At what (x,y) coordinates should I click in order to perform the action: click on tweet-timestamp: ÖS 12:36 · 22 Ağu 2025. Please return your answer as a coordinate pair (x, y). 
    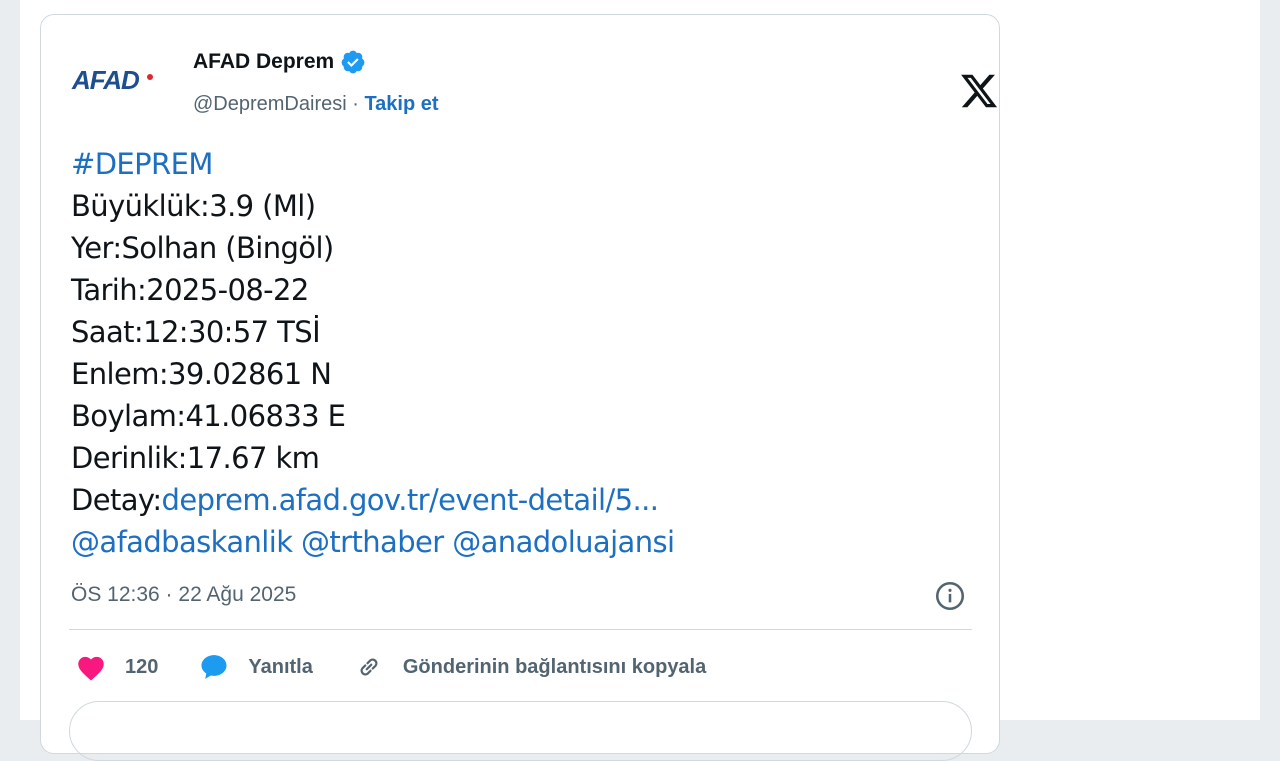
    Looking at the image, I should click on (183, 595).